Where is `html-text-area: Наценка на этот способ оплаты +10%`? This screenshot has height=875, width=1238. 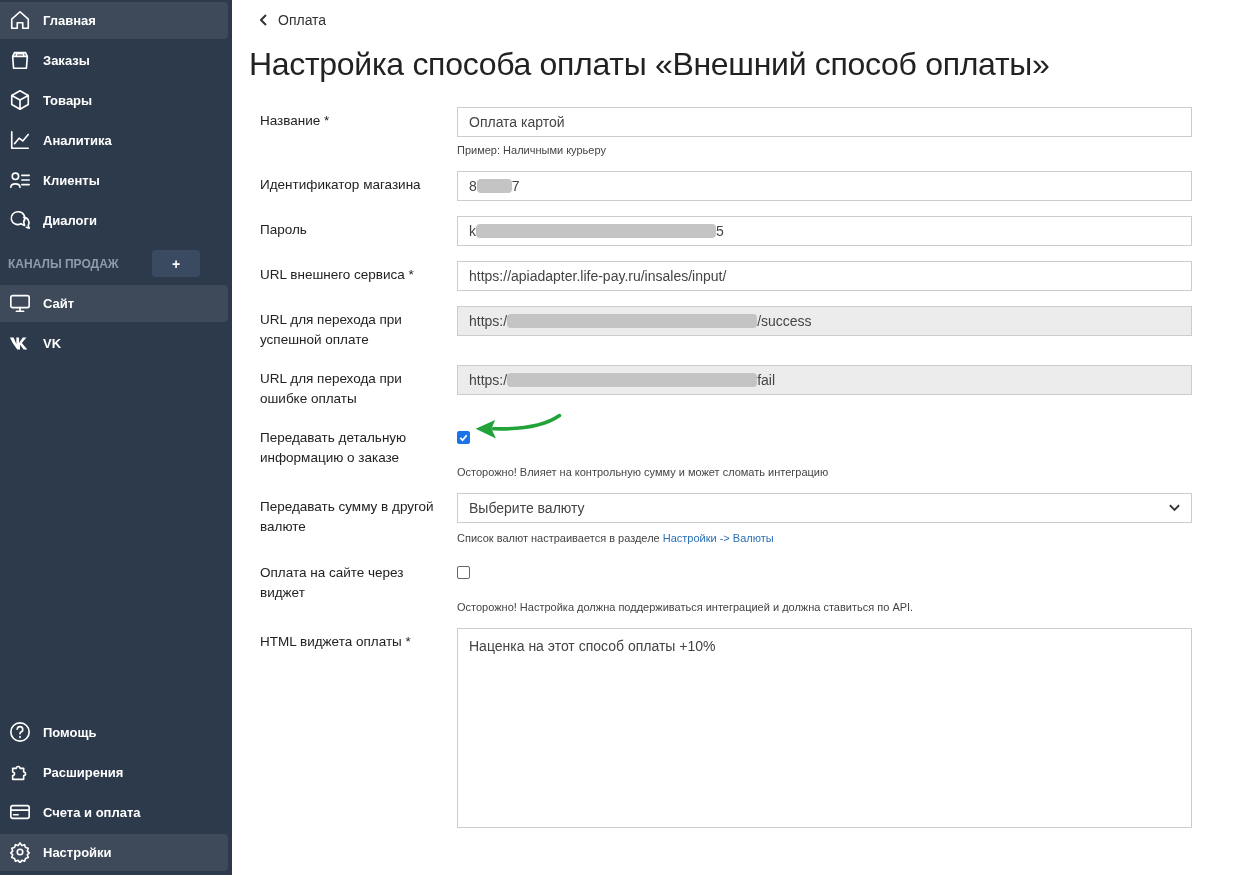 html-text-area: Наценка на этот способ оплаты +10% is located at coordinates (824, 728).